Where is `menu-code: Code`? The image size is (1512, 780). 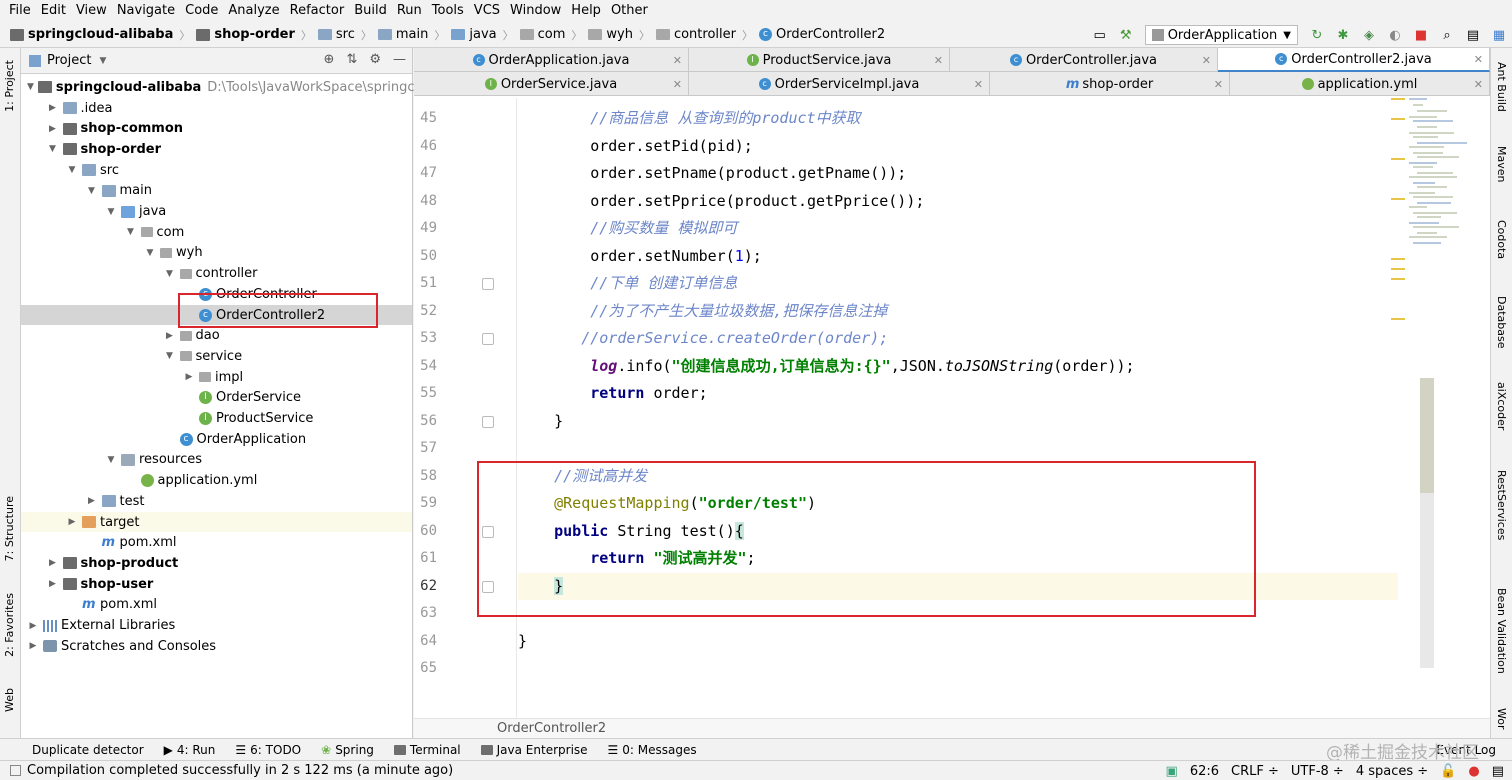 menu-code: Code is located at coordinates (201, 11).